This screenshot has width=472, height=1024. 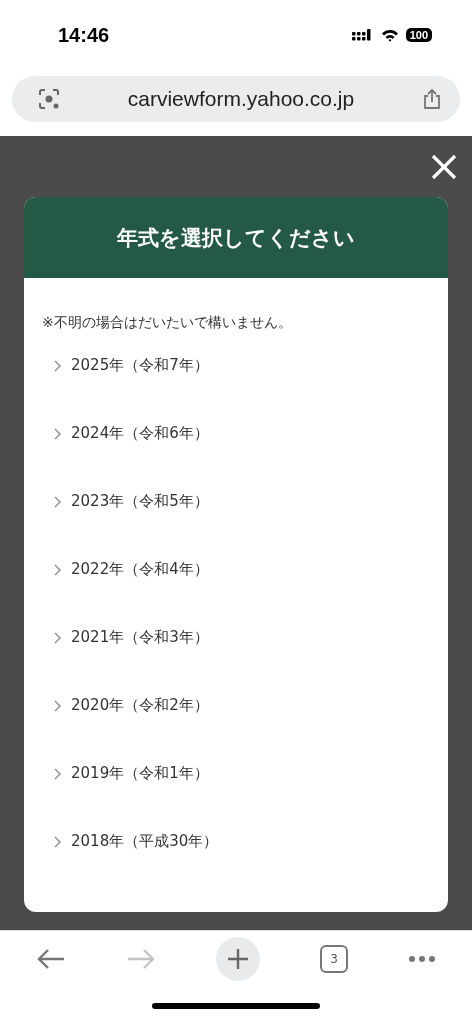 I want to click on more-icon, so click(x=422, y=959).